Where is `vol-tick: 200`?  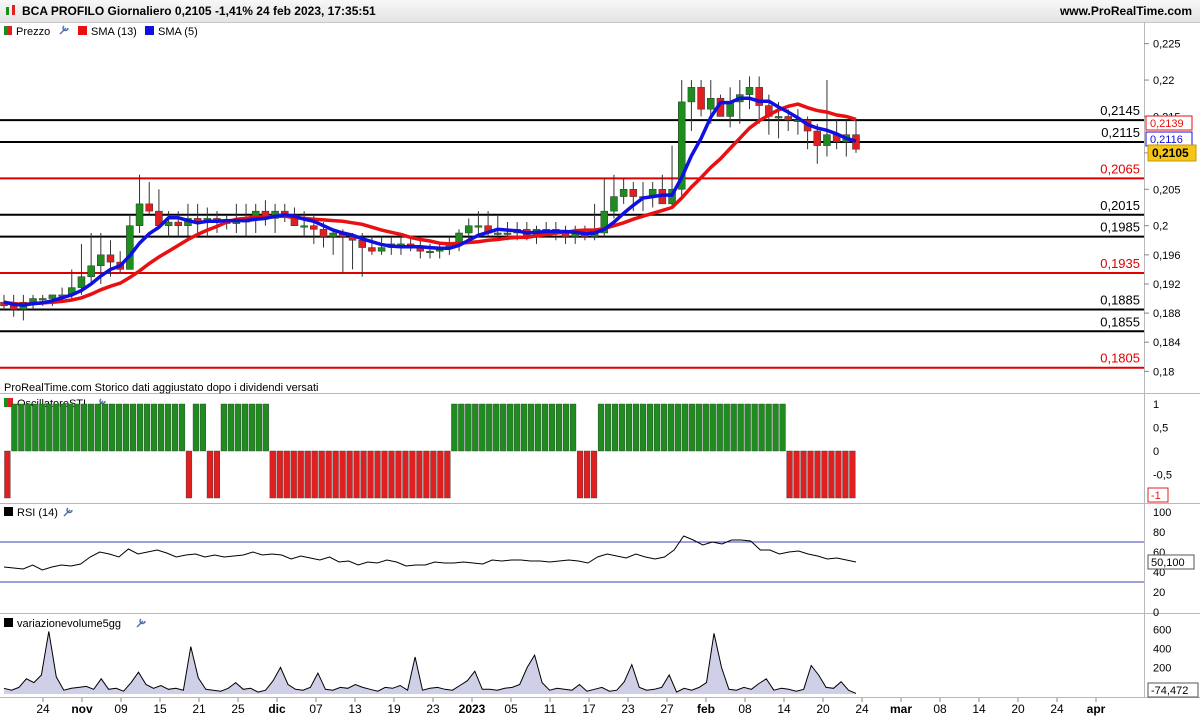
vol-tick: 200 is located at coordinates (1162, 668).